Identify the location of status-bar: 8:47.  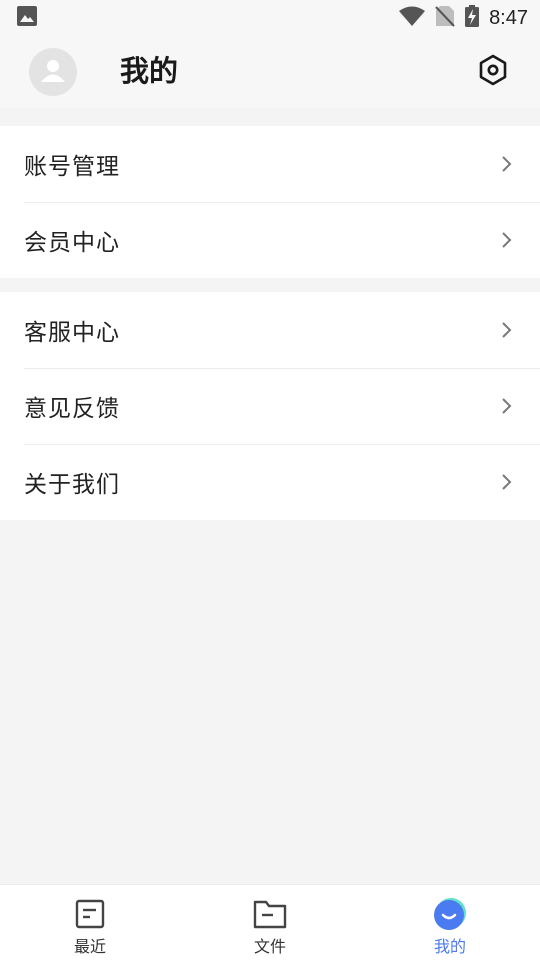
(270, 18).